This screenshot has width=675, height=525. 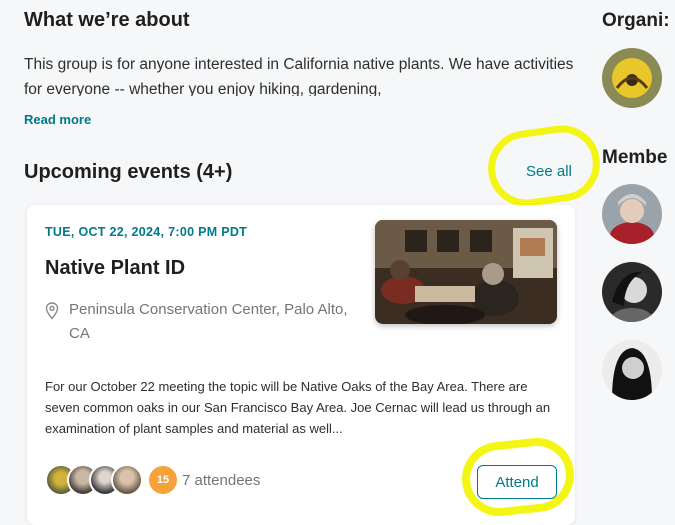 What do you see at coordinates (635, 258) in the screenshot?
I see `sidebar: Organi: Membe` at bounding box center [635, 258].